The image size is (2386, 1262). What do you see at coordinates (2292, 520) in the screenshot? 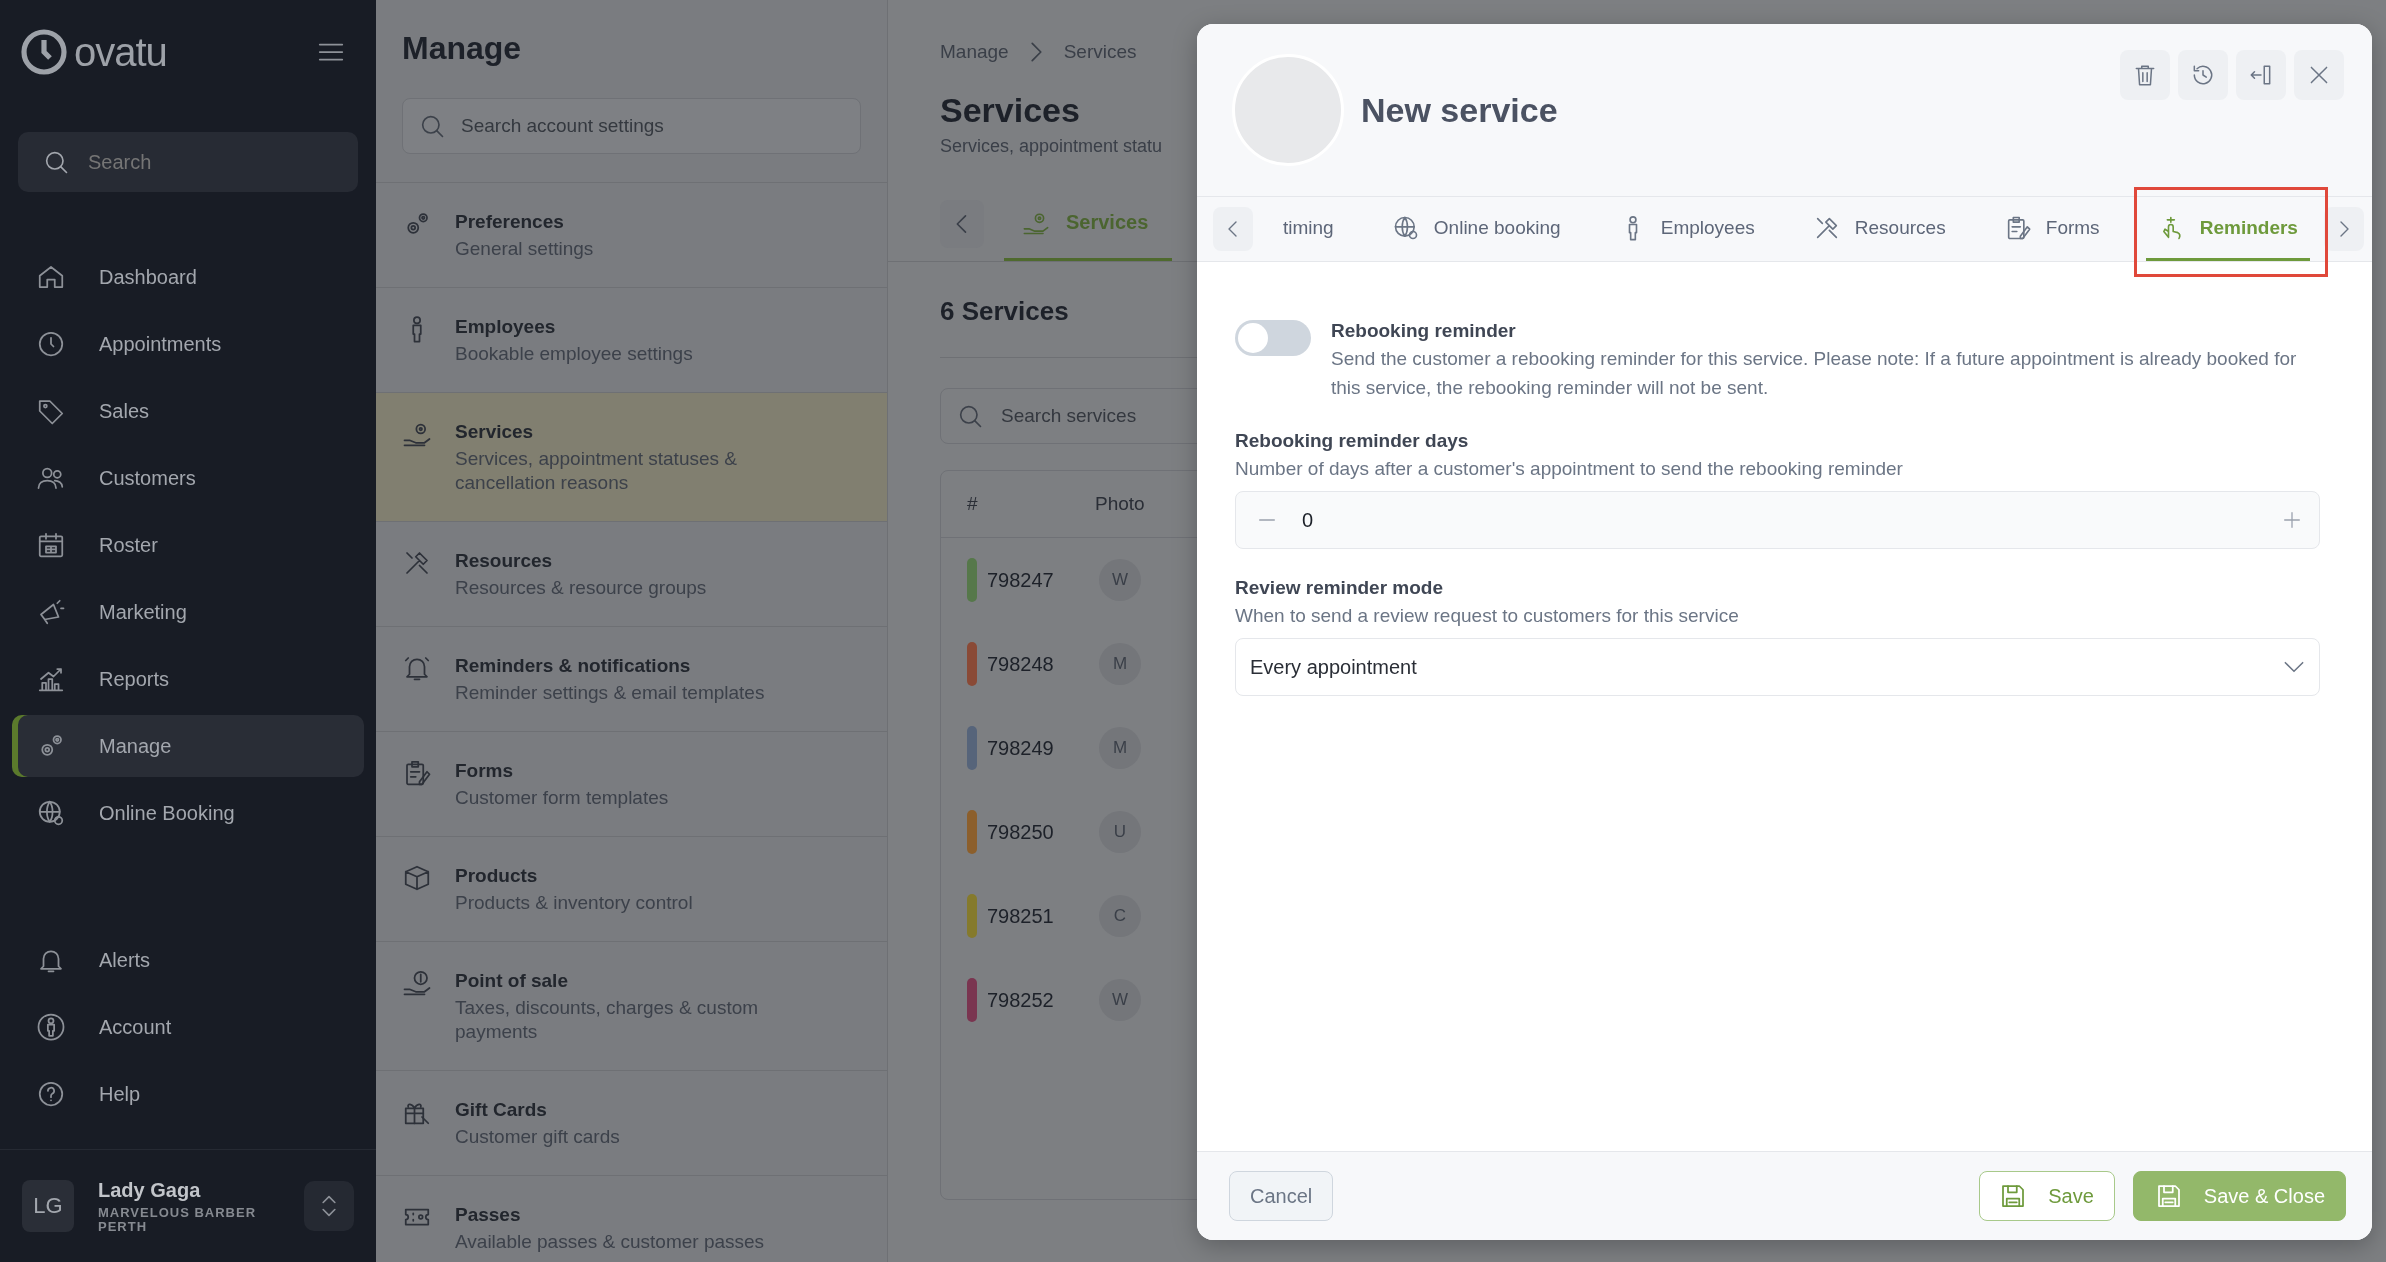
I see `plus-icon` at bounding box center [2292, 520].